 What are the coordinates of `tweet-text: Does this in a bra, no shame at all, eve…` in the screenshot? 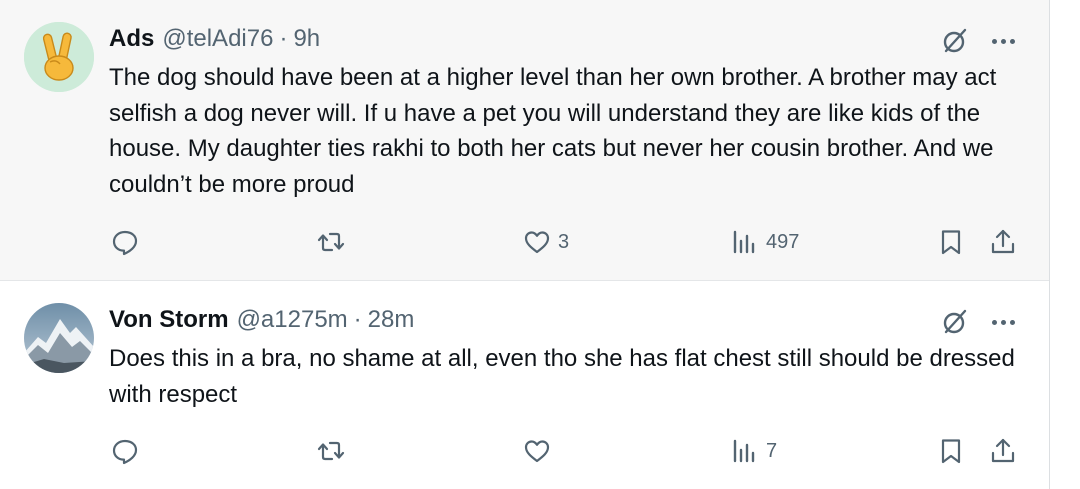 It's located at (562, 376).